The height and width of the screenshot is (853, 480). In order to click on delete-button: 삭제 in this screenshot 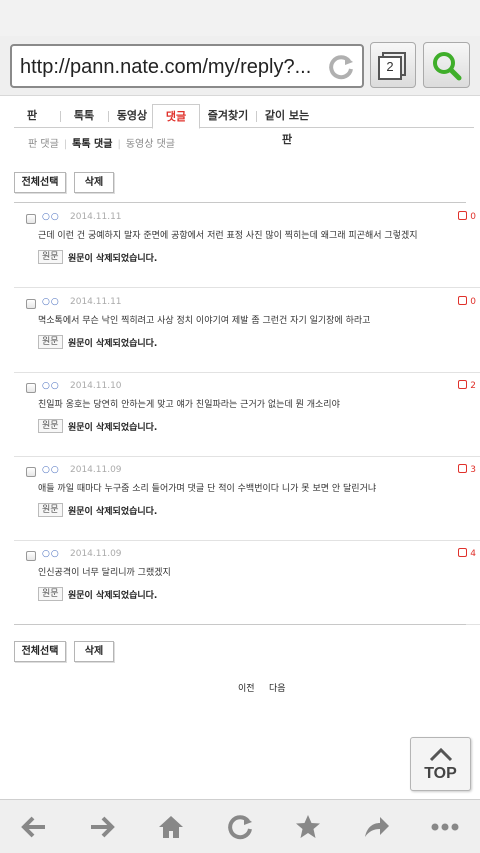, I will do `click(94, 182)`.